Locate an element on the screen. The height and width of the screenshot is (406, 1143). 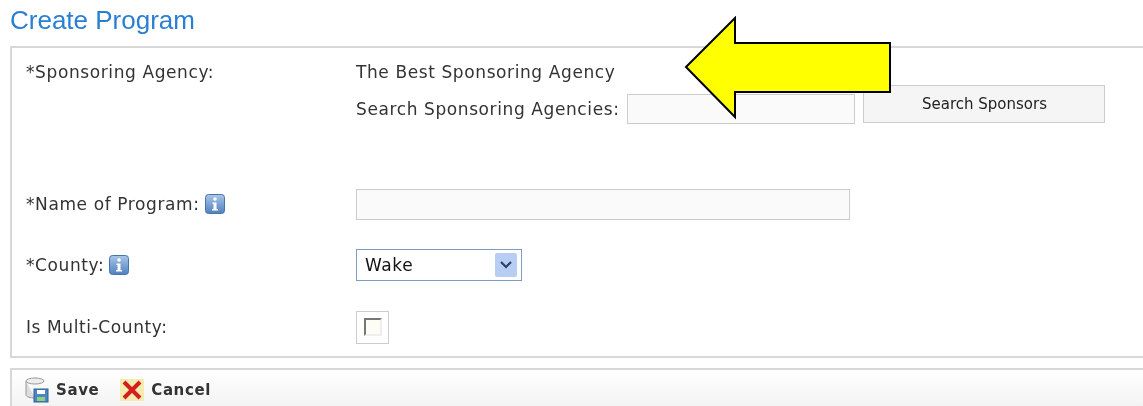
checkbox is located at coordinates (372, 327).